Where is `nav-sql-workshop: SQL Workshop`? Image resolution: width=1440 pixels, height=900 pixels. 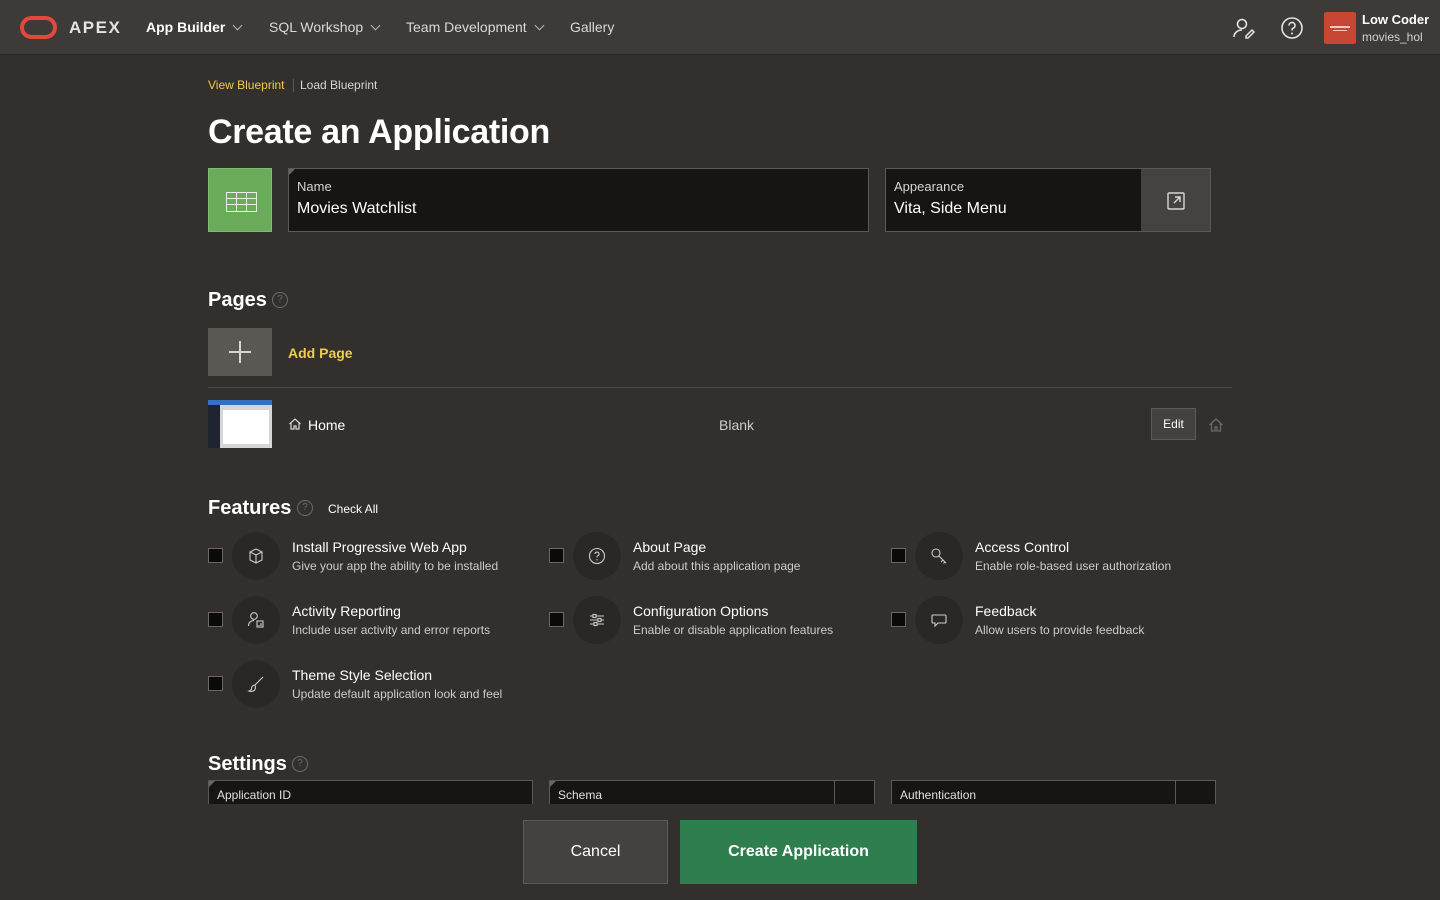 nav-sql-workshop: SQL Workshop is located at coordinates (325, 27).